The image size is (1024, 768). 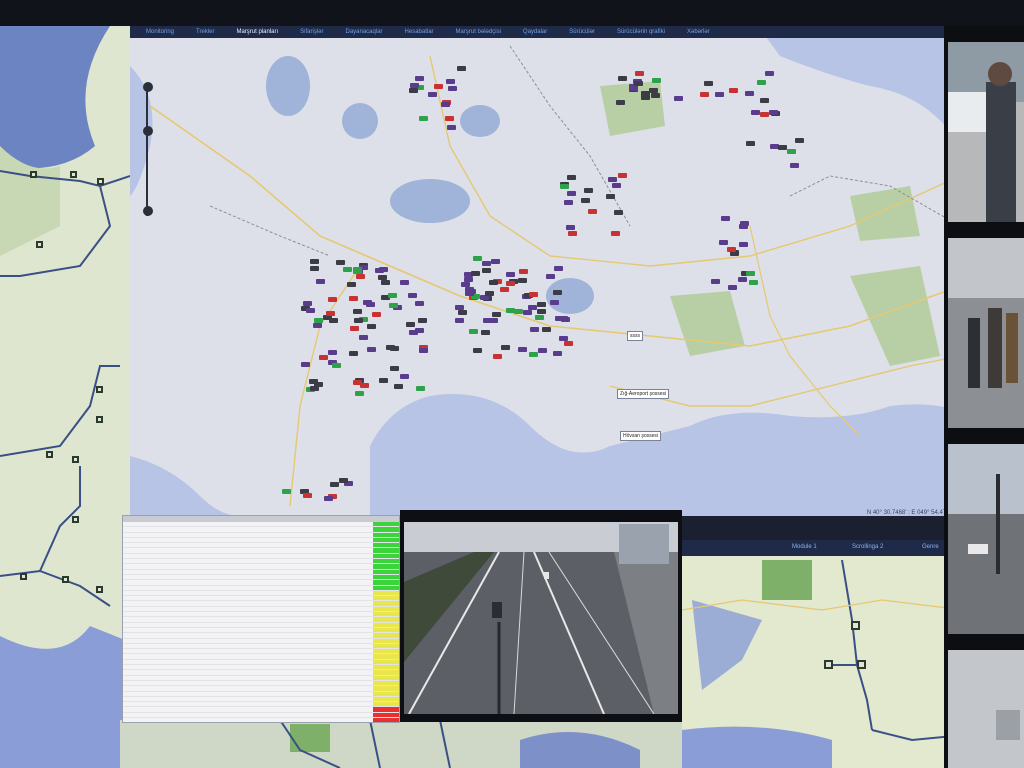 What do you see at coordinates (698, 32) in the screenshot?
I see `menu-item: Xəbərlər` at bounding box center [698, 32].